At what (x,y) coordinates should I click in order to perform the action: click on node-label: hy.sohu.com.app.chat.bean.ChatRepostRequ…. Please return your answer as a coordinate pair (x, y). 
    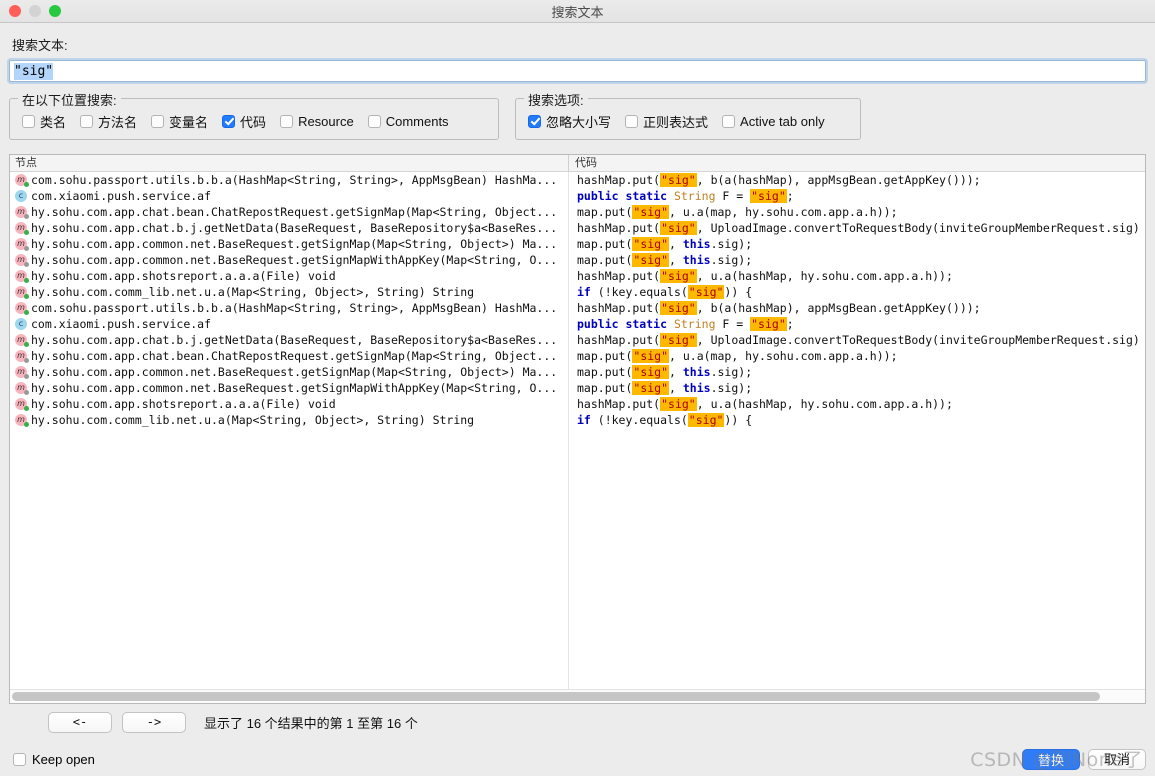
    Looking at the image, I should click on (294, 356).